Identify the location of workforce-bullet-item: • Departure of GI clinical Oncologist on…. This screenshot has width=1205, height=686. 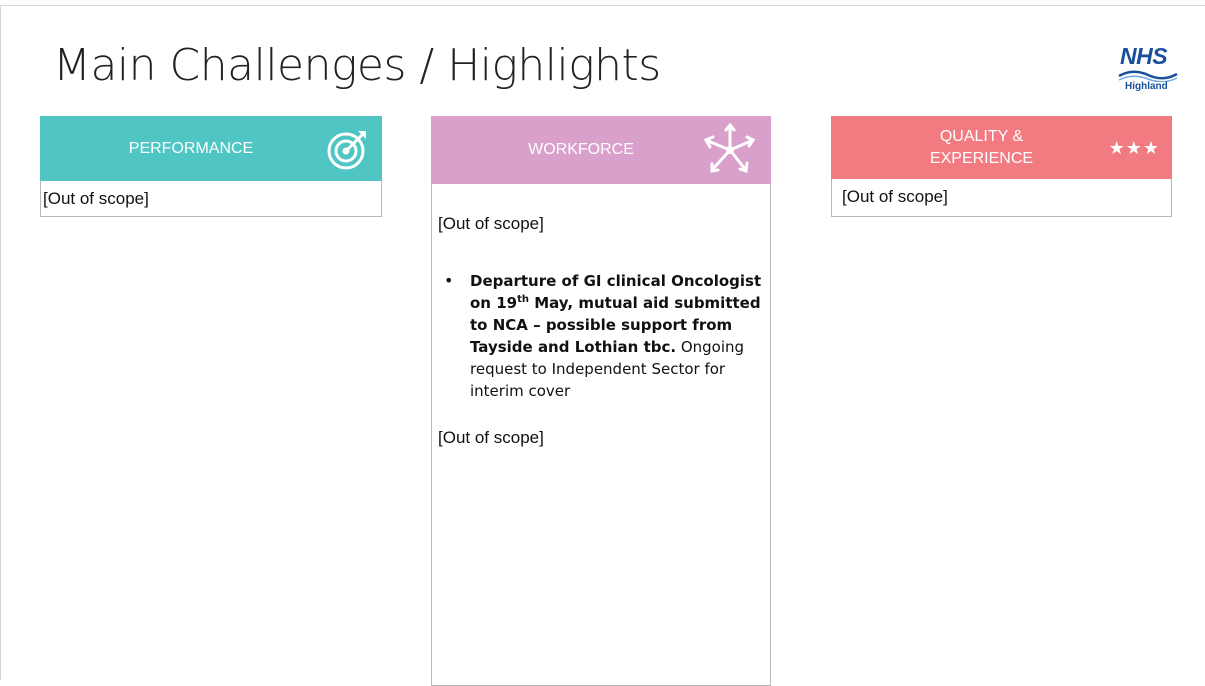
(607, 336).